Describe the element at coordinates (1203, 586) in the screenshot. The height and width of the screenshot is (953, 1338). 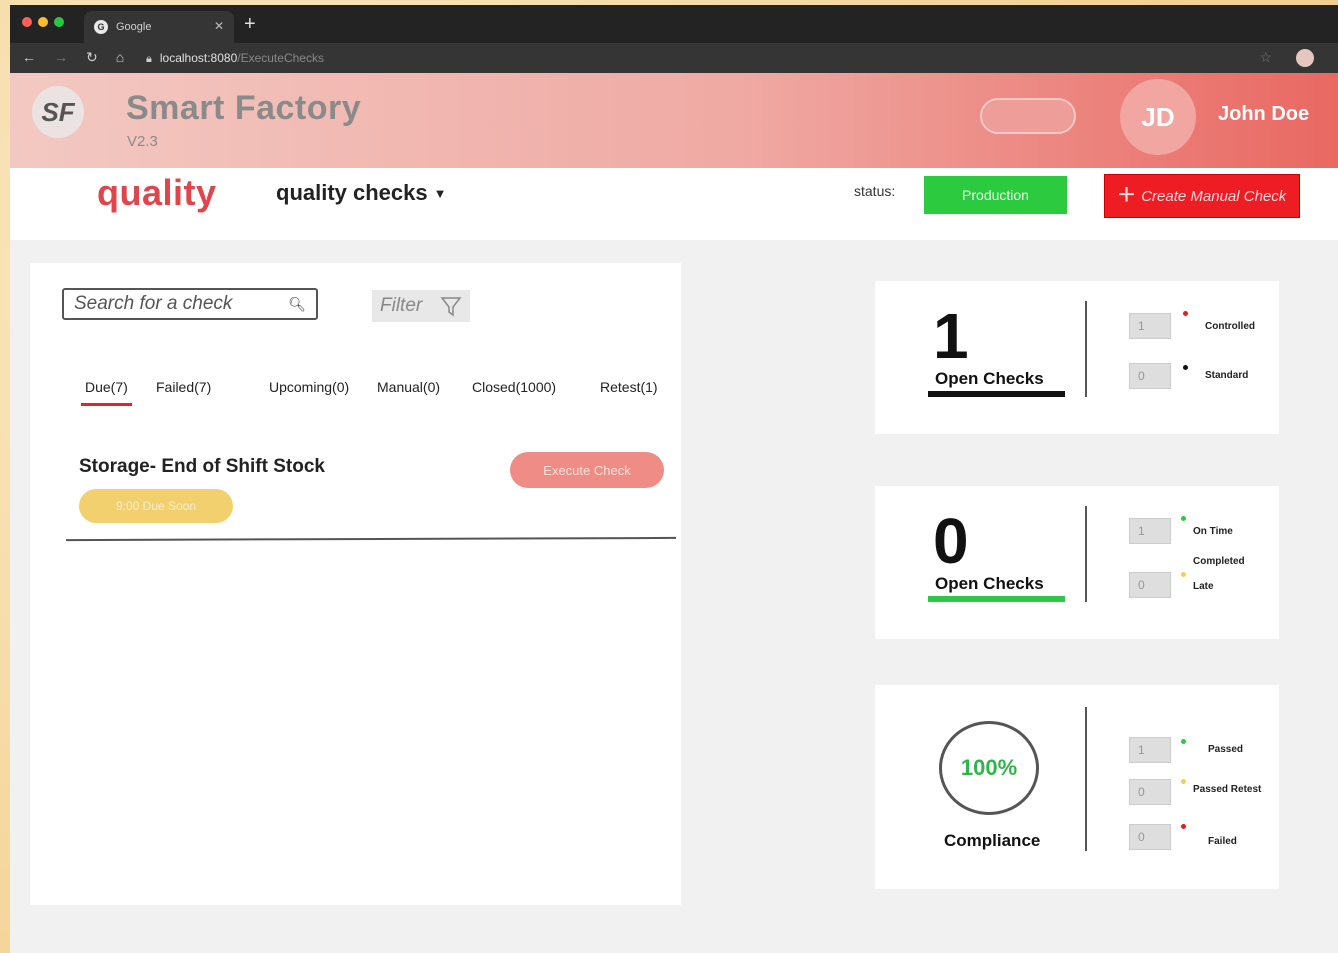
I see `late-label: Late` at that location.